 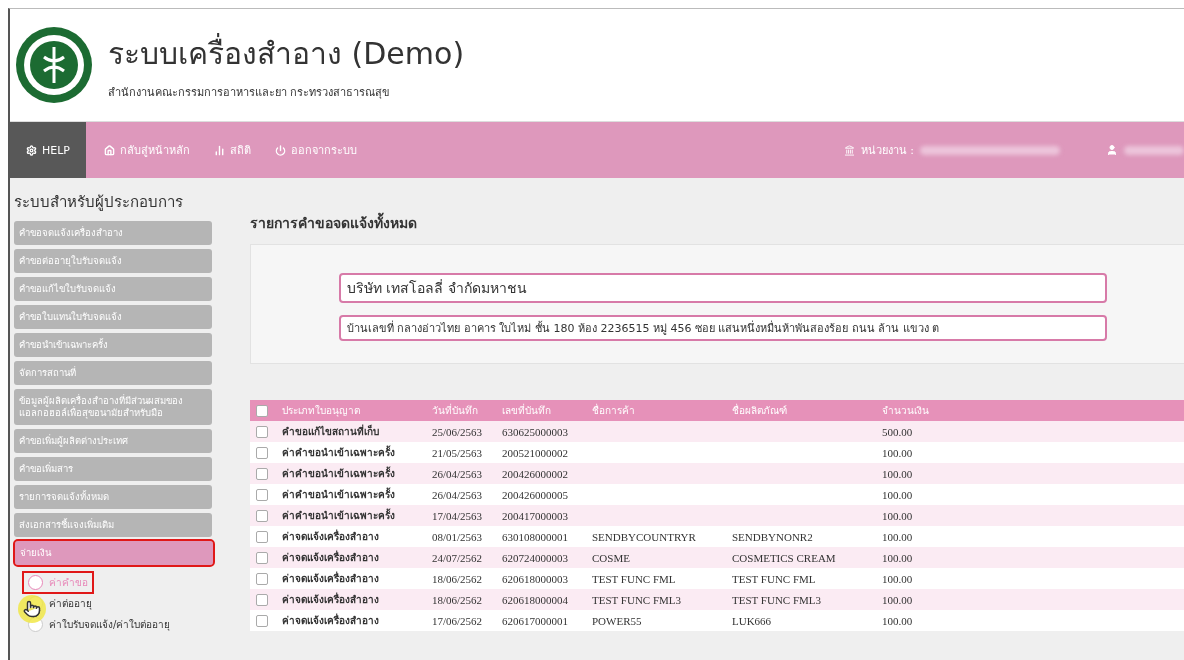 What do you see at coordinates (457, 536) in the screenshot?
I see `table-cell: 08/01/2563` at bounding box center [457, 536].